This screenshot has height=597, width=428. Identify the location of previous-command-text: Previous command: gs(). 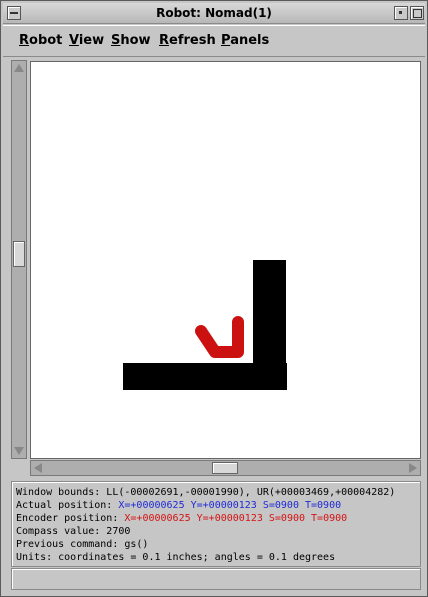
(82, 544).